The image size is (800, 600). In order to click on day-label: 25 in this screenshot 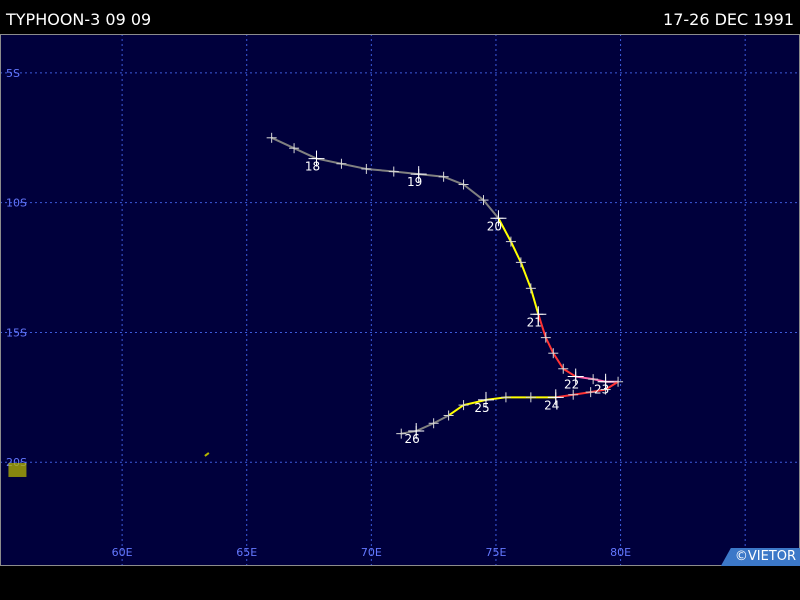, I will do `click(481, 408)`.